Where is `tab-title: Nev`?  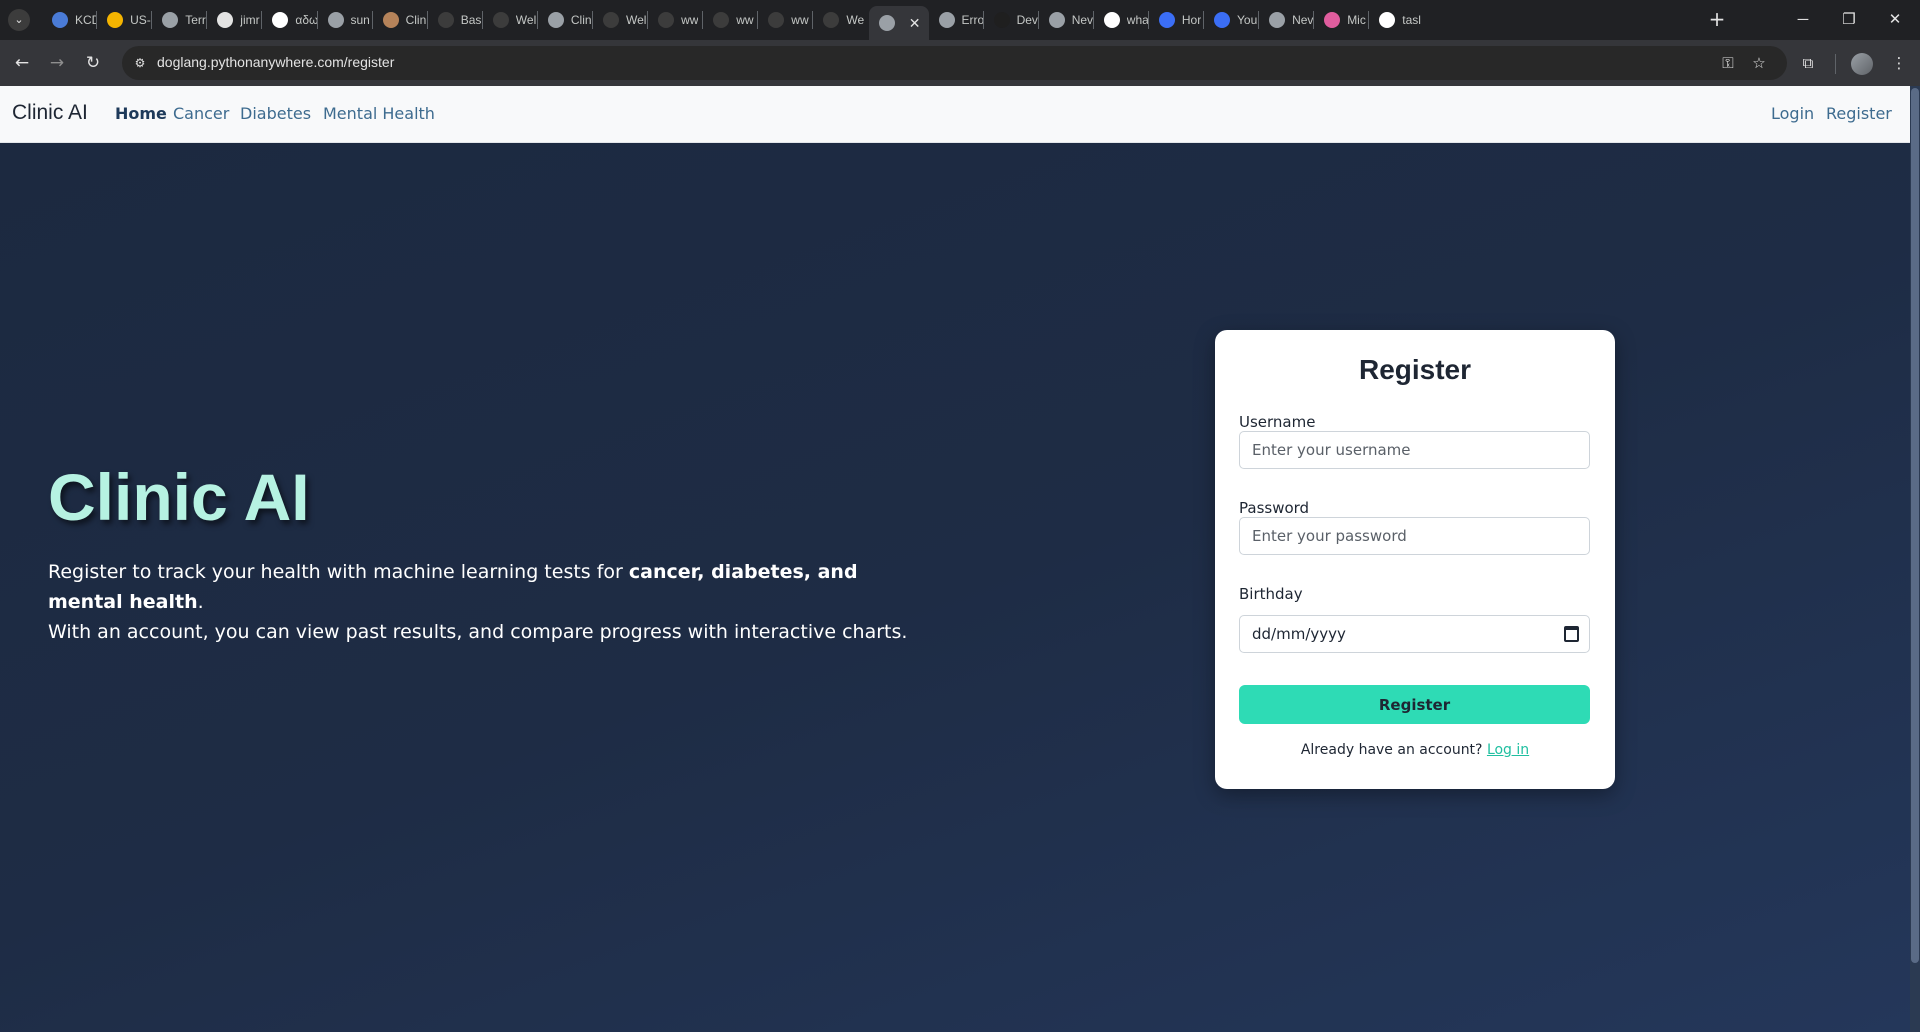 tab-title: Nev is located at coordinates (1082, 20).